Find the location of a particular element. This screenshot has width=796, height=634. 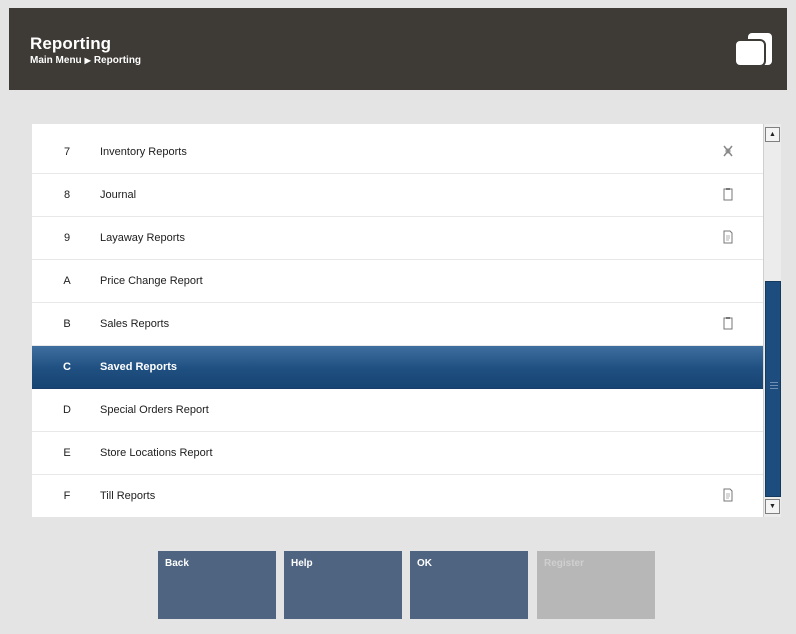

arrow-down-icon: ▼ is located at coordinates (772, 506).